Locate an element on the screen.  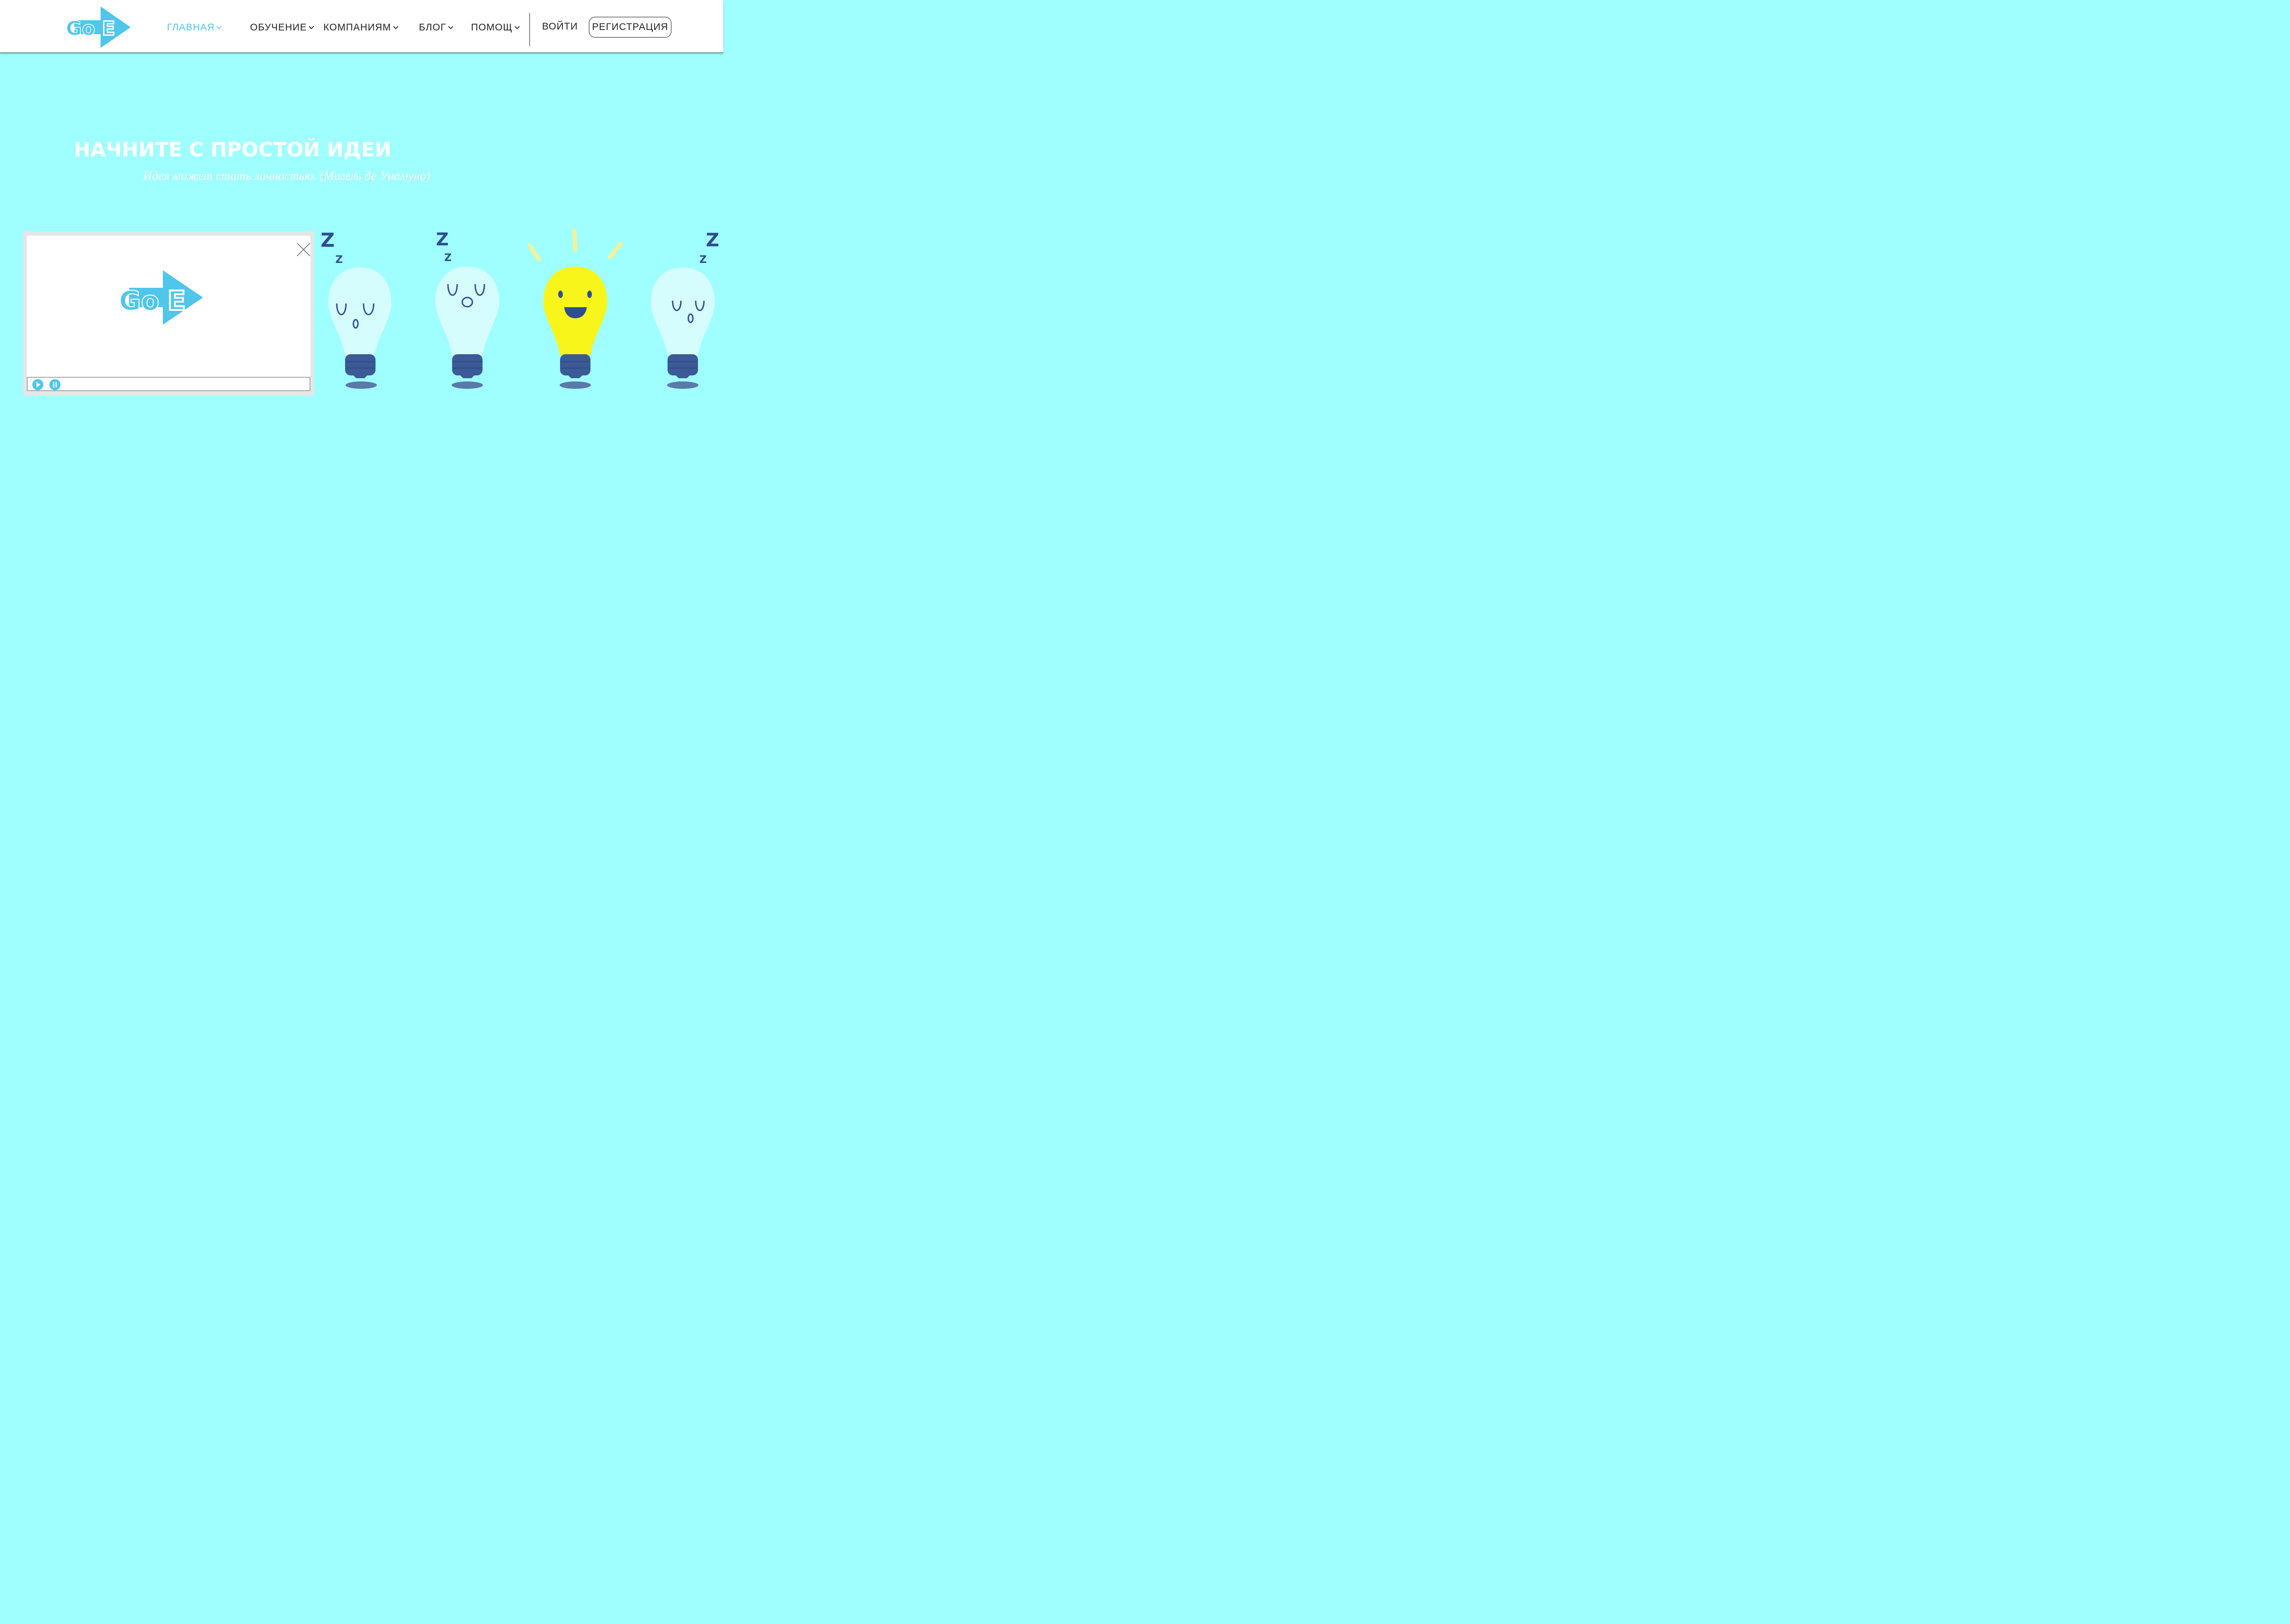
nav-item-home: ГЛАВНАЯ is located at coordinates (194, 27).